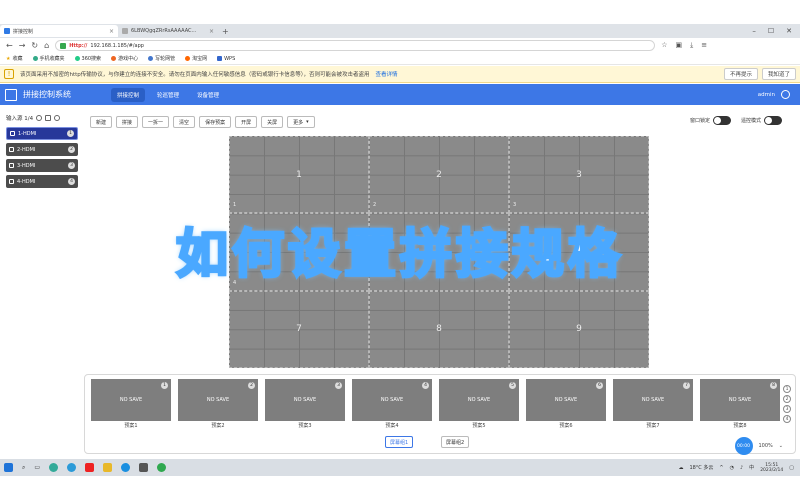 This screenshot has width=800, height=500. I want to click on menu-splice-control: 拼接控制, so click(128, 94).